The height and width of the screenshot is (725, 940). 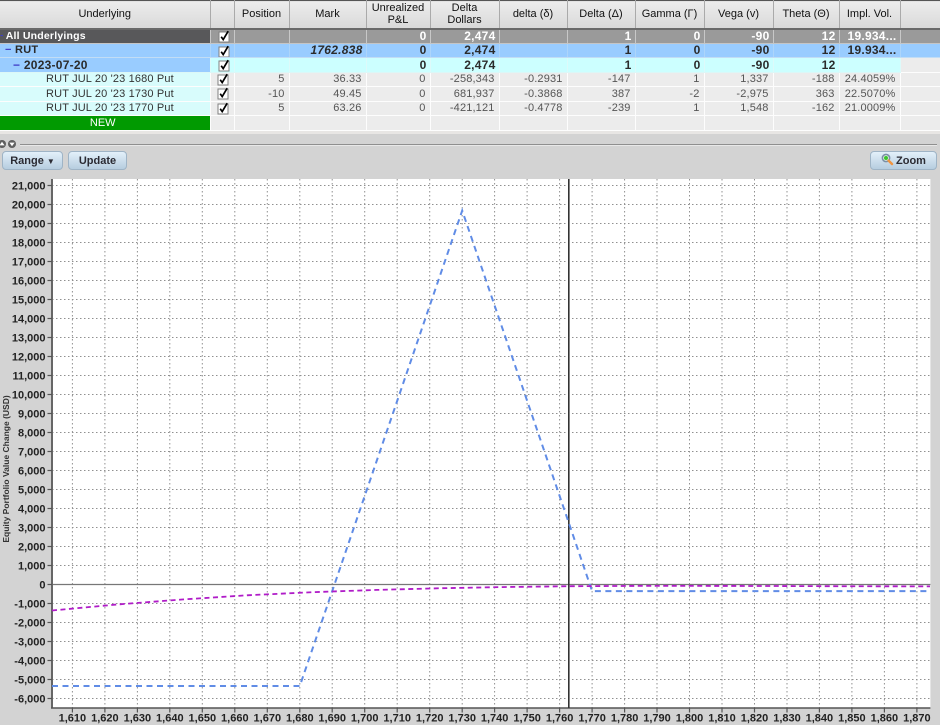 I want to click on svg-text: 1,700, so click(x=365, y=719).